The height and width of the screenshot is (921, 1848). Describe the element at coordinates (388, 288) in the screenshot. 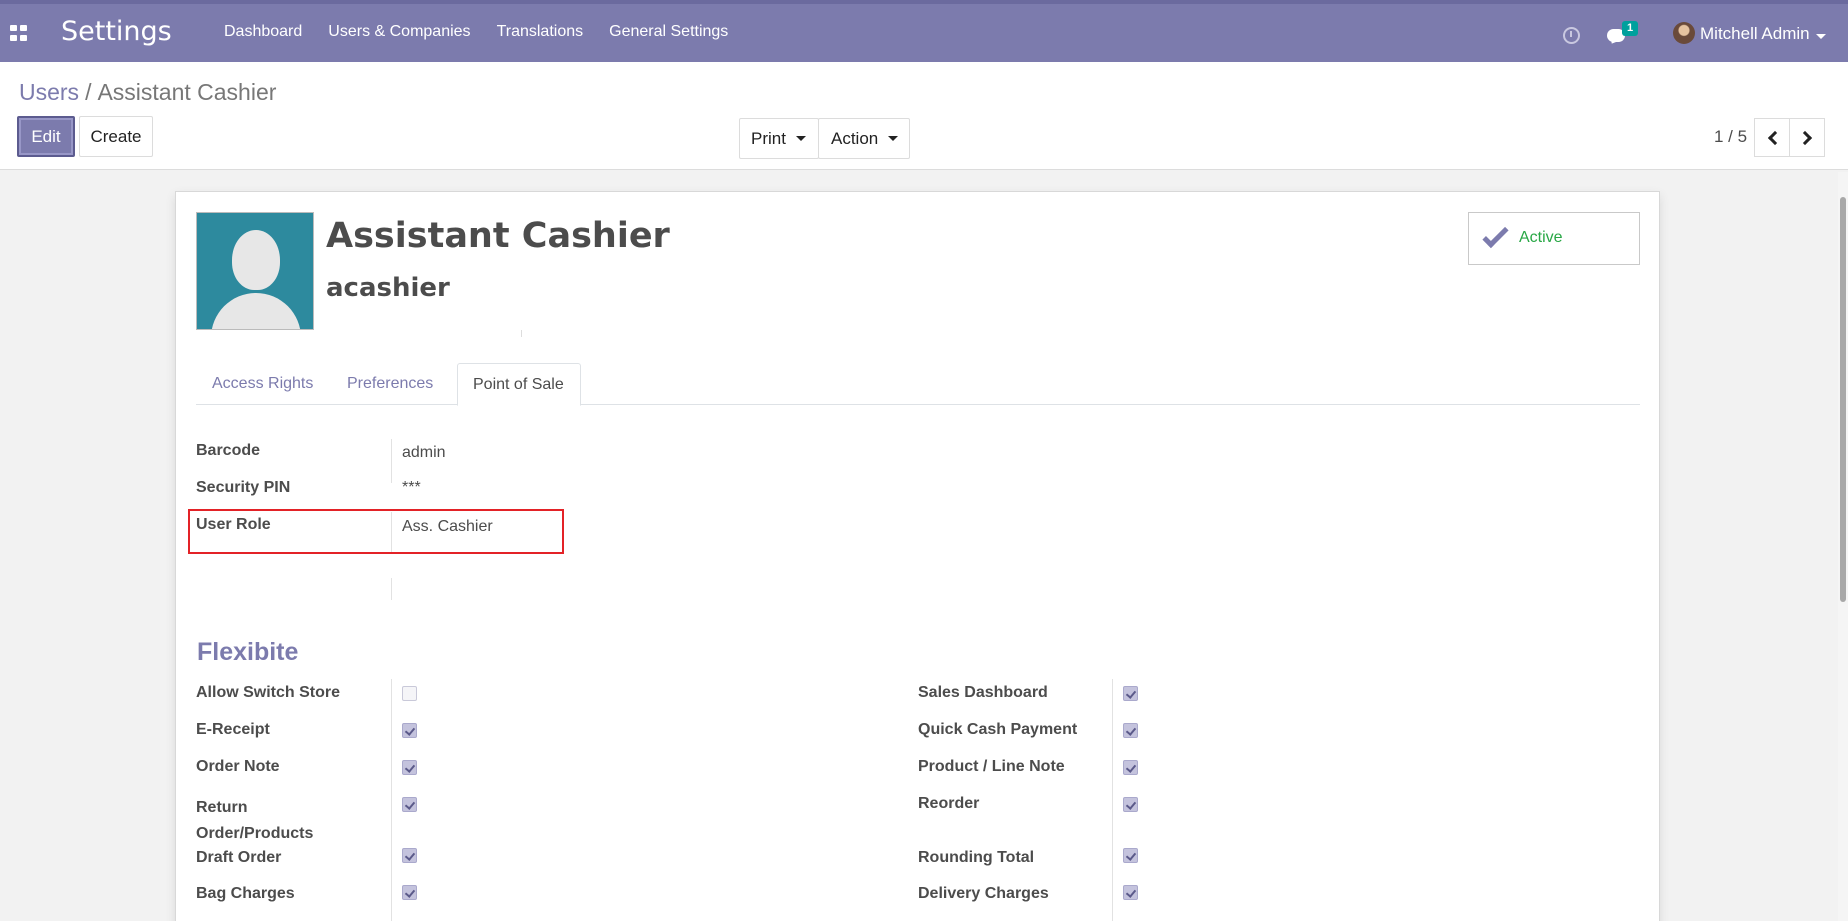

I see `record-login: acashier` at that location.